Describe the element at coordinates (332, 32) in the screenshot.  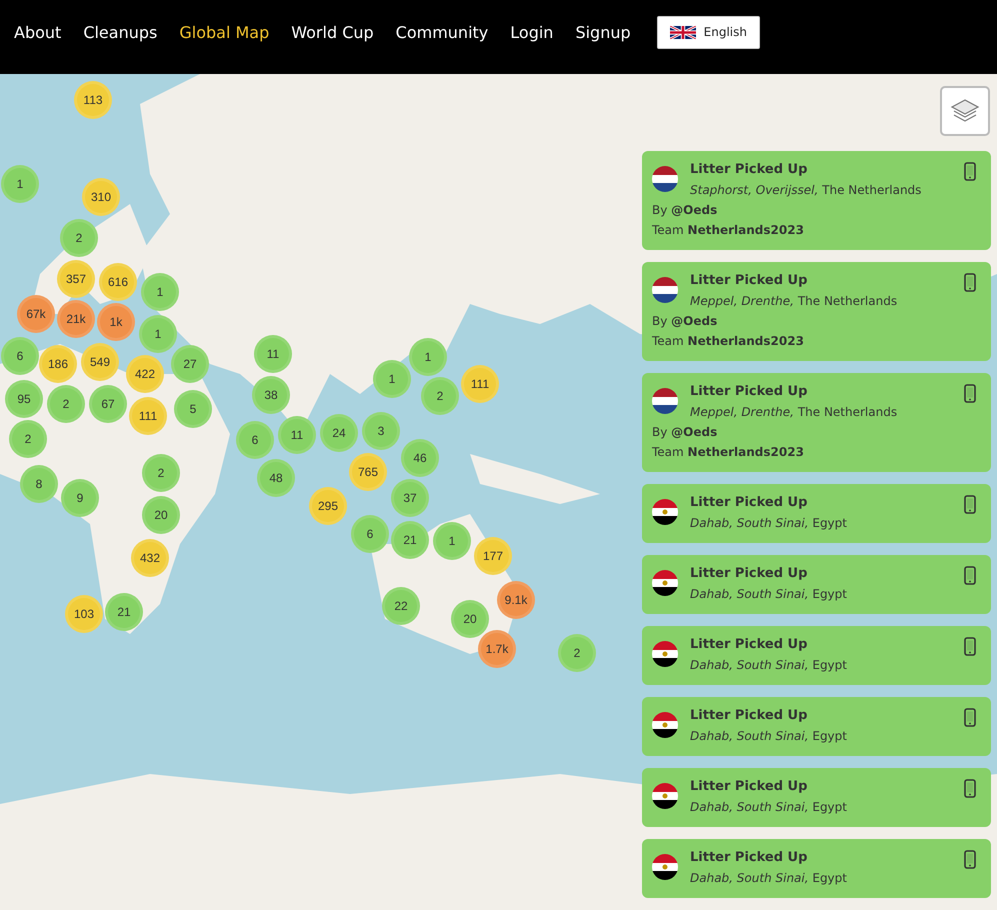
I see `nav-link: World Cup` at that location.